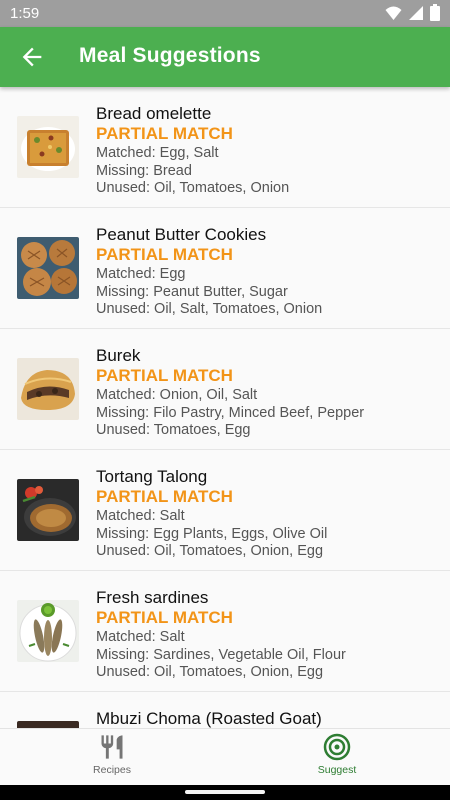 The height and width of the screenshot is (800, 450). What do you see at coordinates (112, 747) in the screenshot?
I see `fork-knife-icon` at bounding box center [112, 747].